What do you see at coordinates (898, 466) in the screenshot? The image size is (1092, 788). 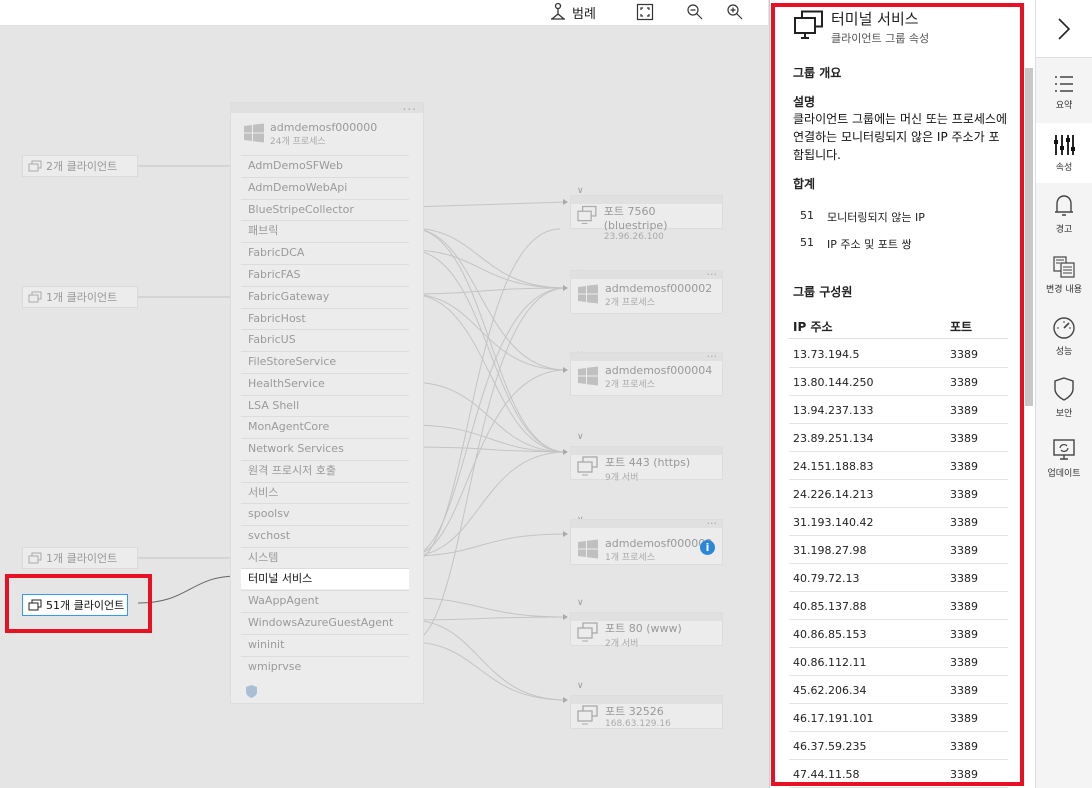 I see `member-row: 24.151.188.83 3389` at bounding box center [898, 466].